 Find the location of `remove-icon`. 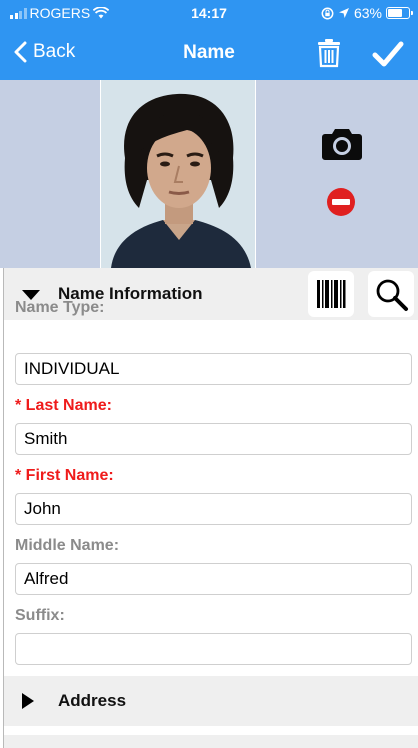

remove-icon is located at coordinates (341, 202).